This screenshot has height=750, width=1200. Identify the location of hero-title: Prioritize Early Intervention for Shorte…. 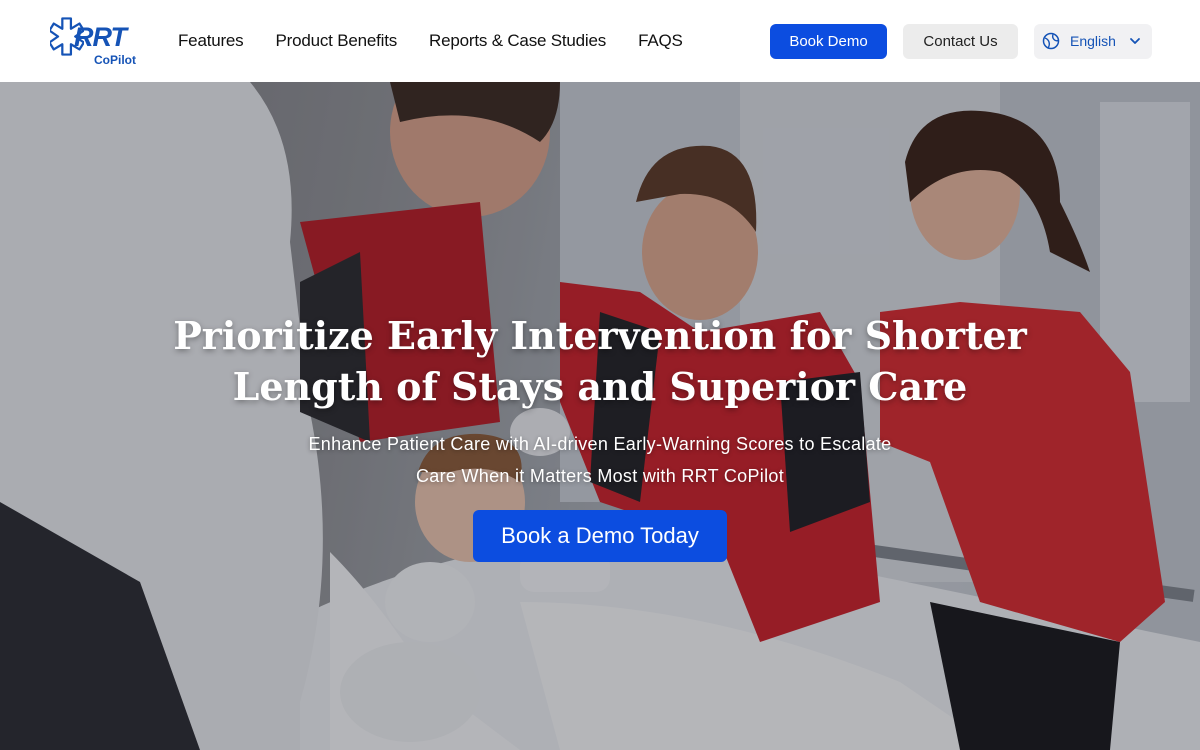
(600, 361).